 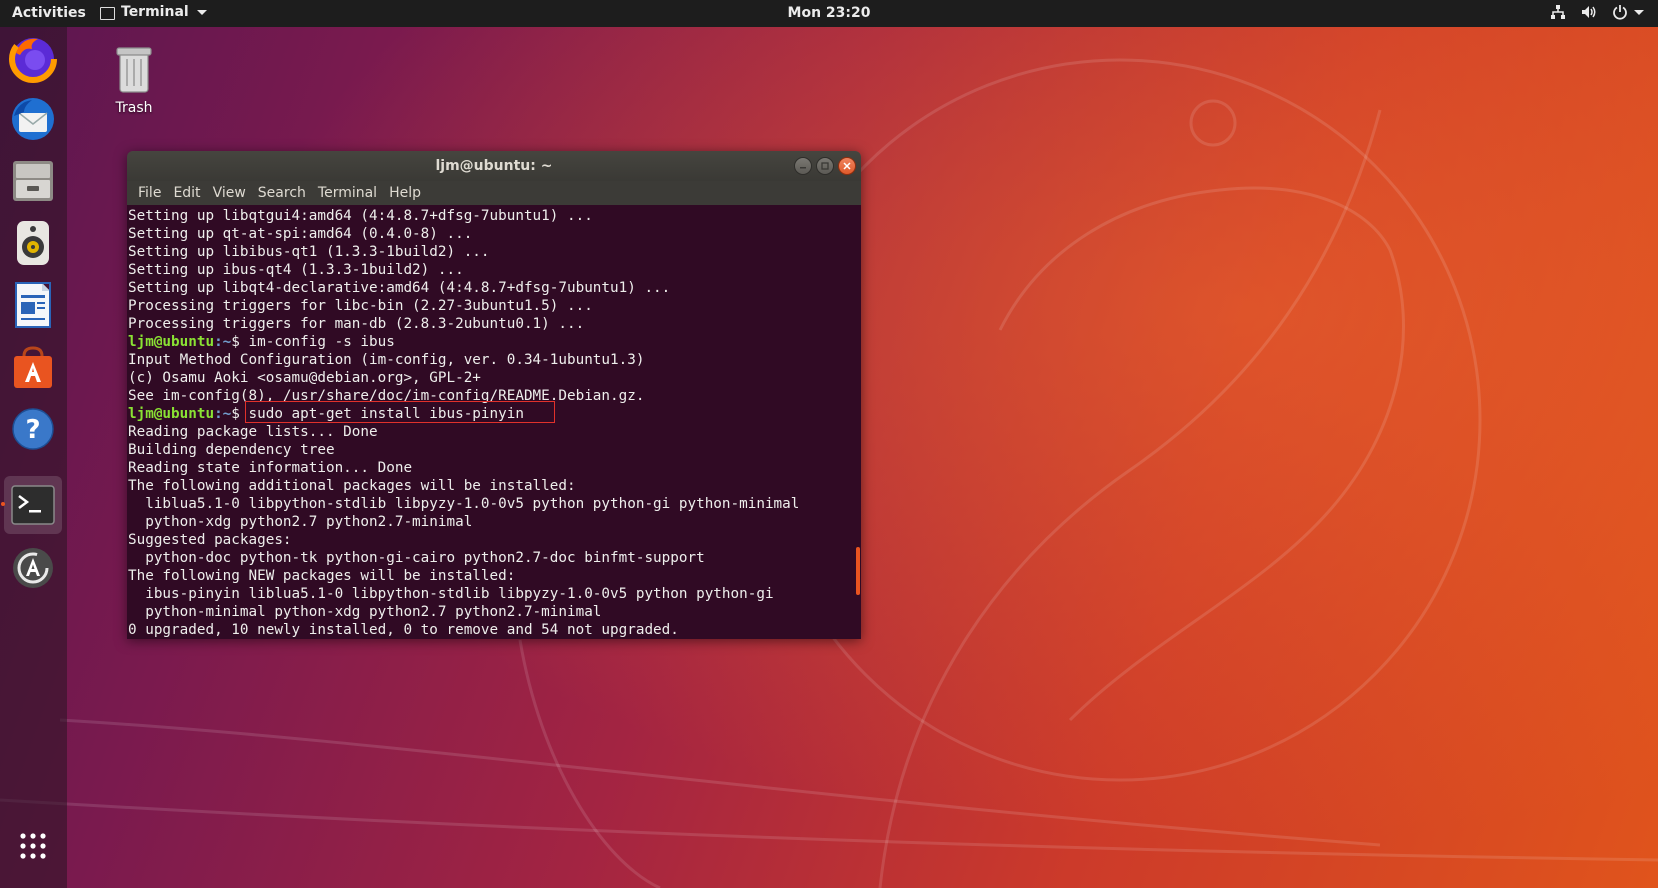 What do you see at coordinates (134, 108) in the screenshot?
I see `trash-label: Trash` at bounding box center [134, 108].